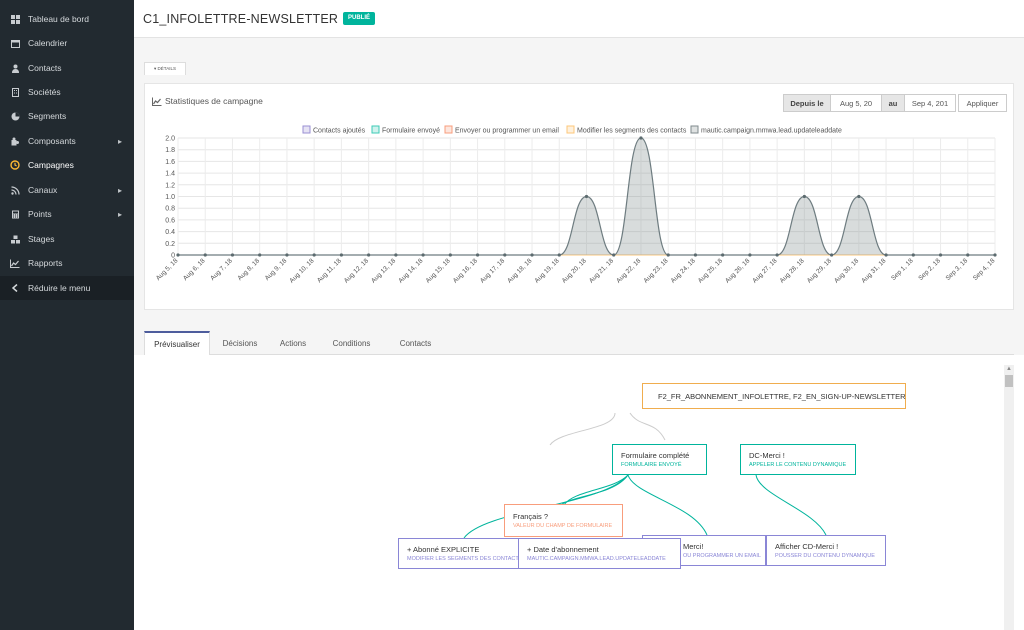 This screenshot has width=1024, height=630. I want to click on node-title: Afficher CD-Merci !, so click(807, 546).